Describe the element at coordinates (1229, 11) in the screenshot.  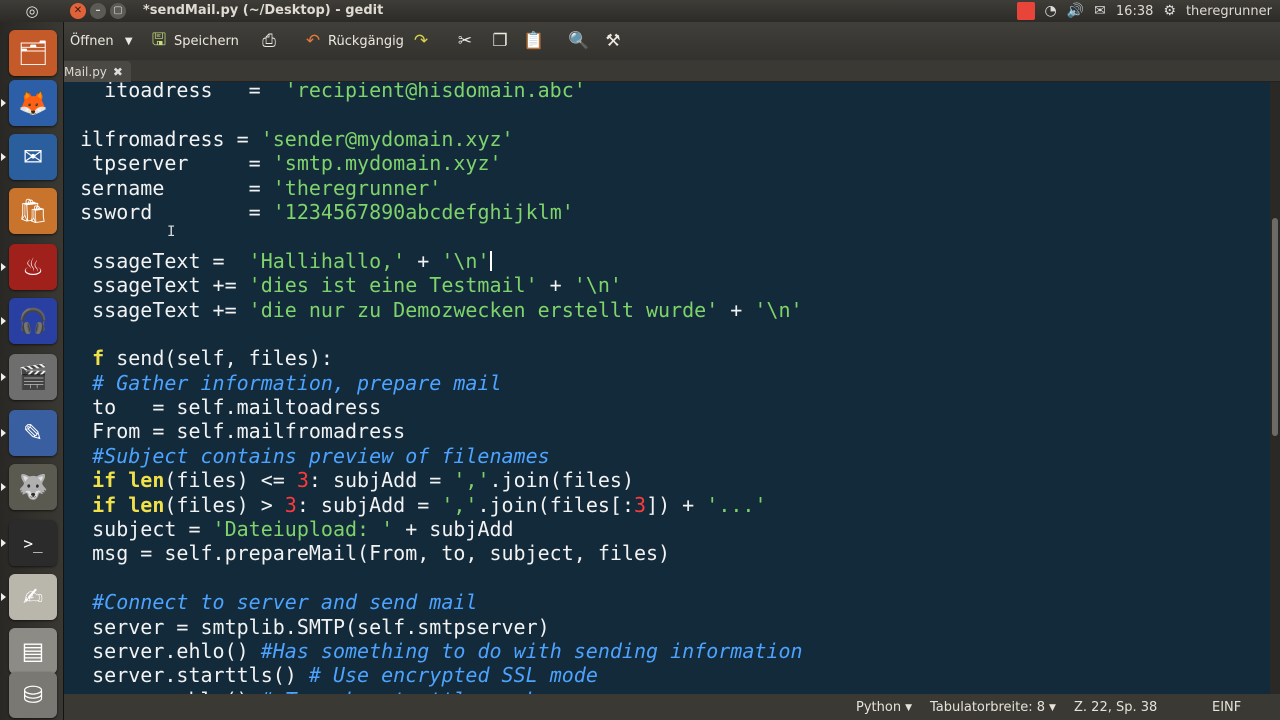
I see `user-name: theregrunner` at that location.